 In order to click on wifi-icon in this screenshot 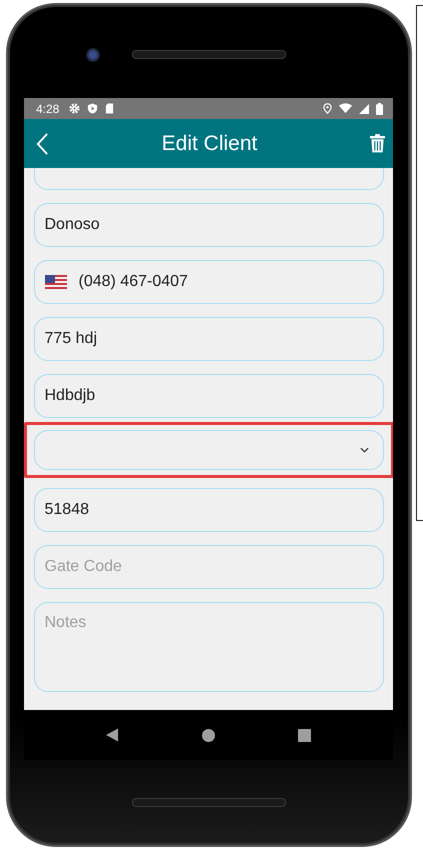, I will do `click(345, 108)`.